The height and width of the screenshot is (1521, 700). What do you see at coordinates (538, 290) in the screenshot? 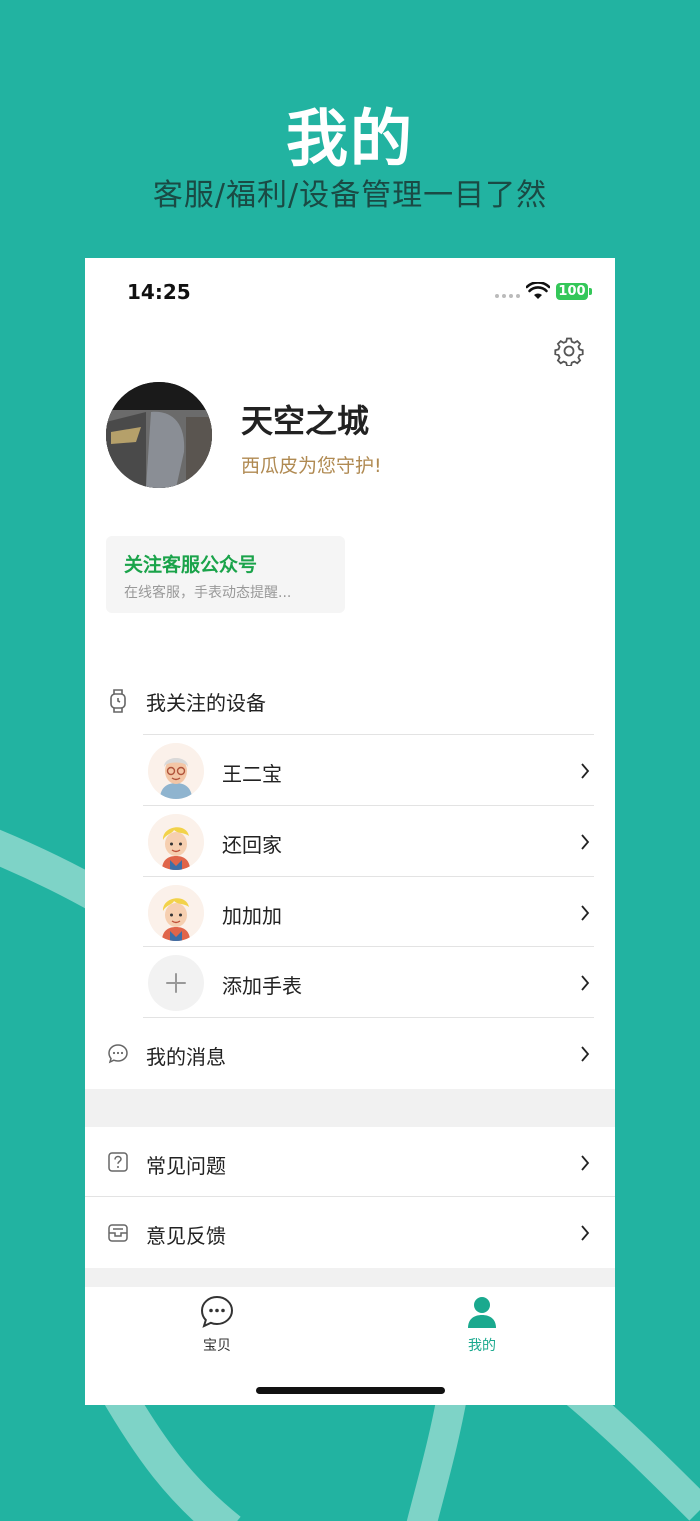
I see `wifi-icon` at bounding box center [538, 290].